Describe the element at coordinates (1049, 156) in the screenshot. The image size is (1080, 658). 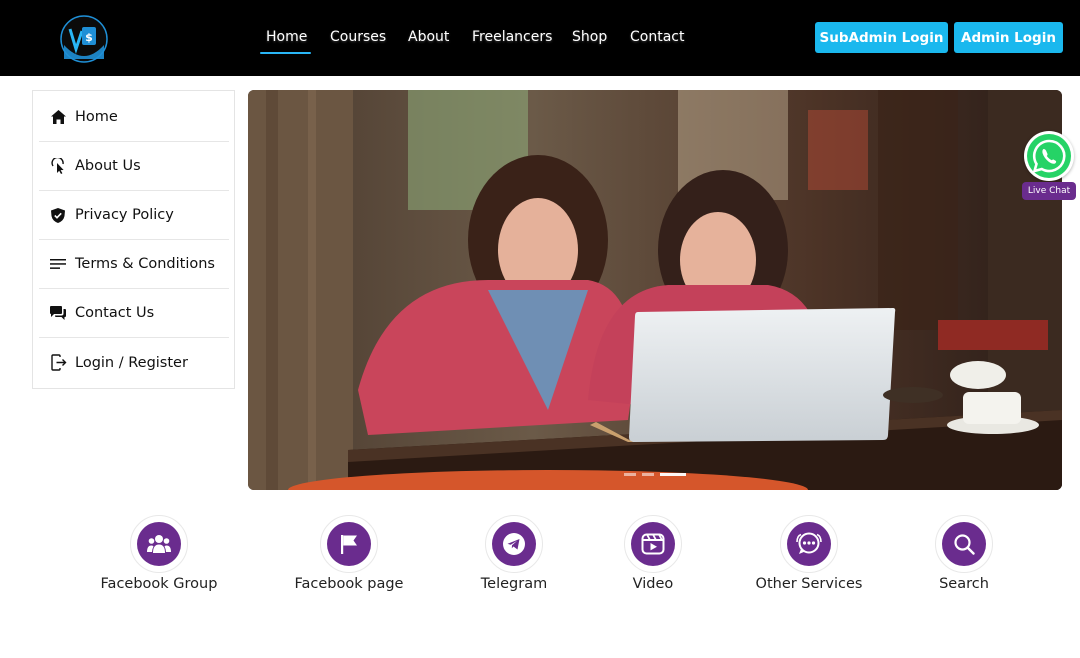
I see `whatsapp-icon` at that location.